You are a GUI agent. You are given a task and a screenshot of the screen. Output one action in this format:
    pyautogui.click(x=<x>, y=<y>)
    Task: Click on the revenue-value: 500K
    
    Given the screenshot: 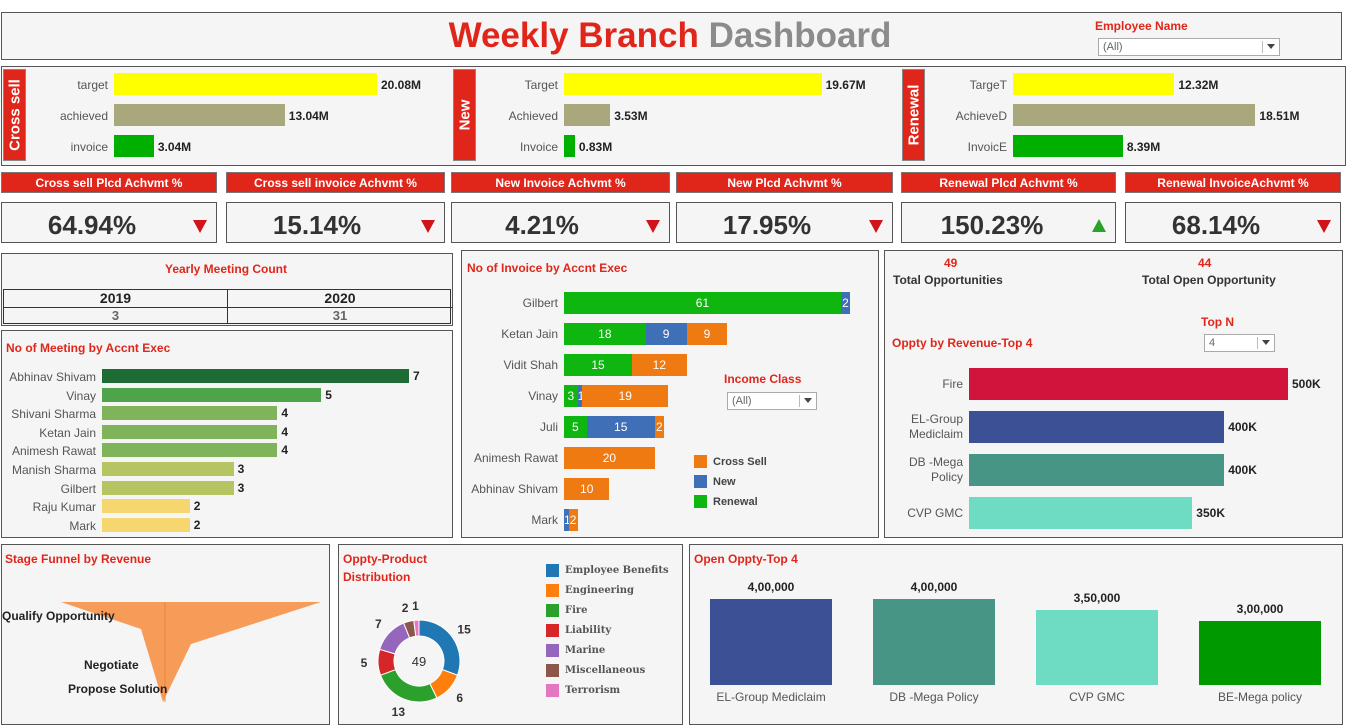 What is the action you would take?
    pyautogui.click(x=1306, y=384)
    